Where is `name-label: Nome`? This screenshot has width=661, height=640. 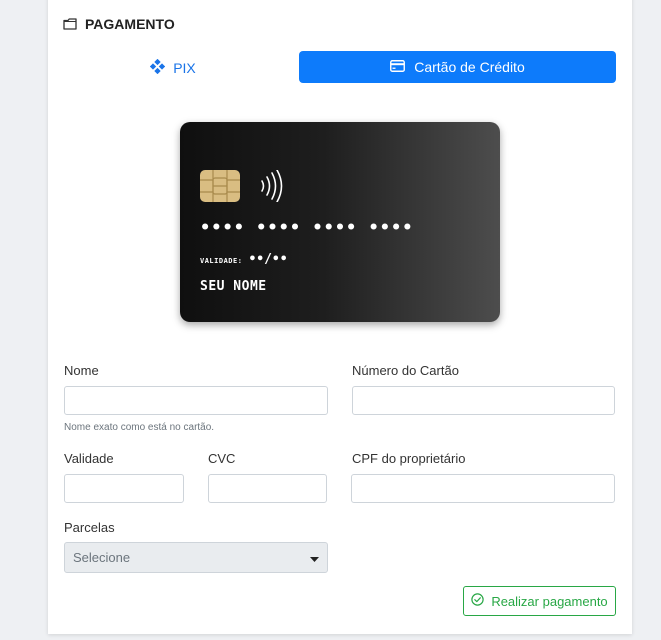
name-label: Nome is located at coordinates (81, 370).